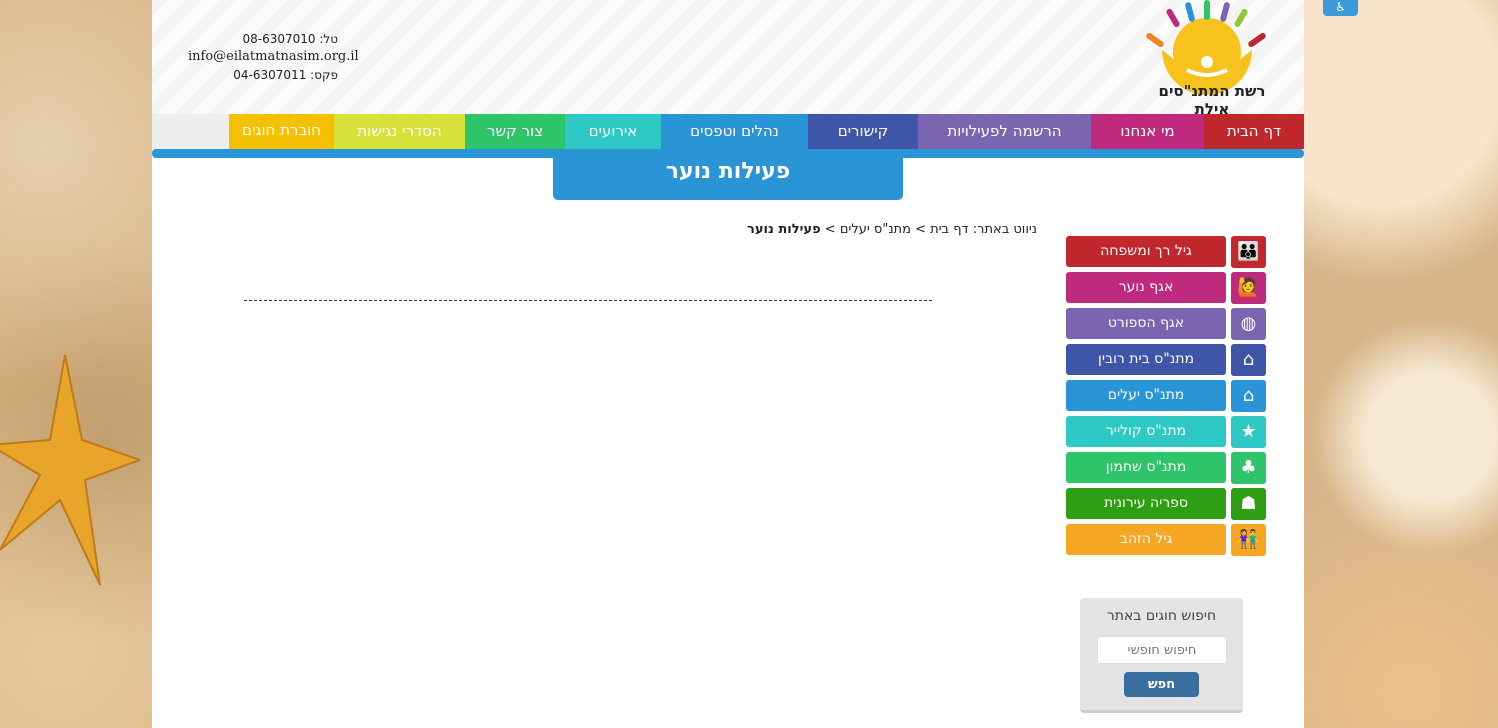  Describe the element at coordinates (1146, 395) in the screenshot. I see `sidebar-item-label: מתנ"ס יעלים` at that location.